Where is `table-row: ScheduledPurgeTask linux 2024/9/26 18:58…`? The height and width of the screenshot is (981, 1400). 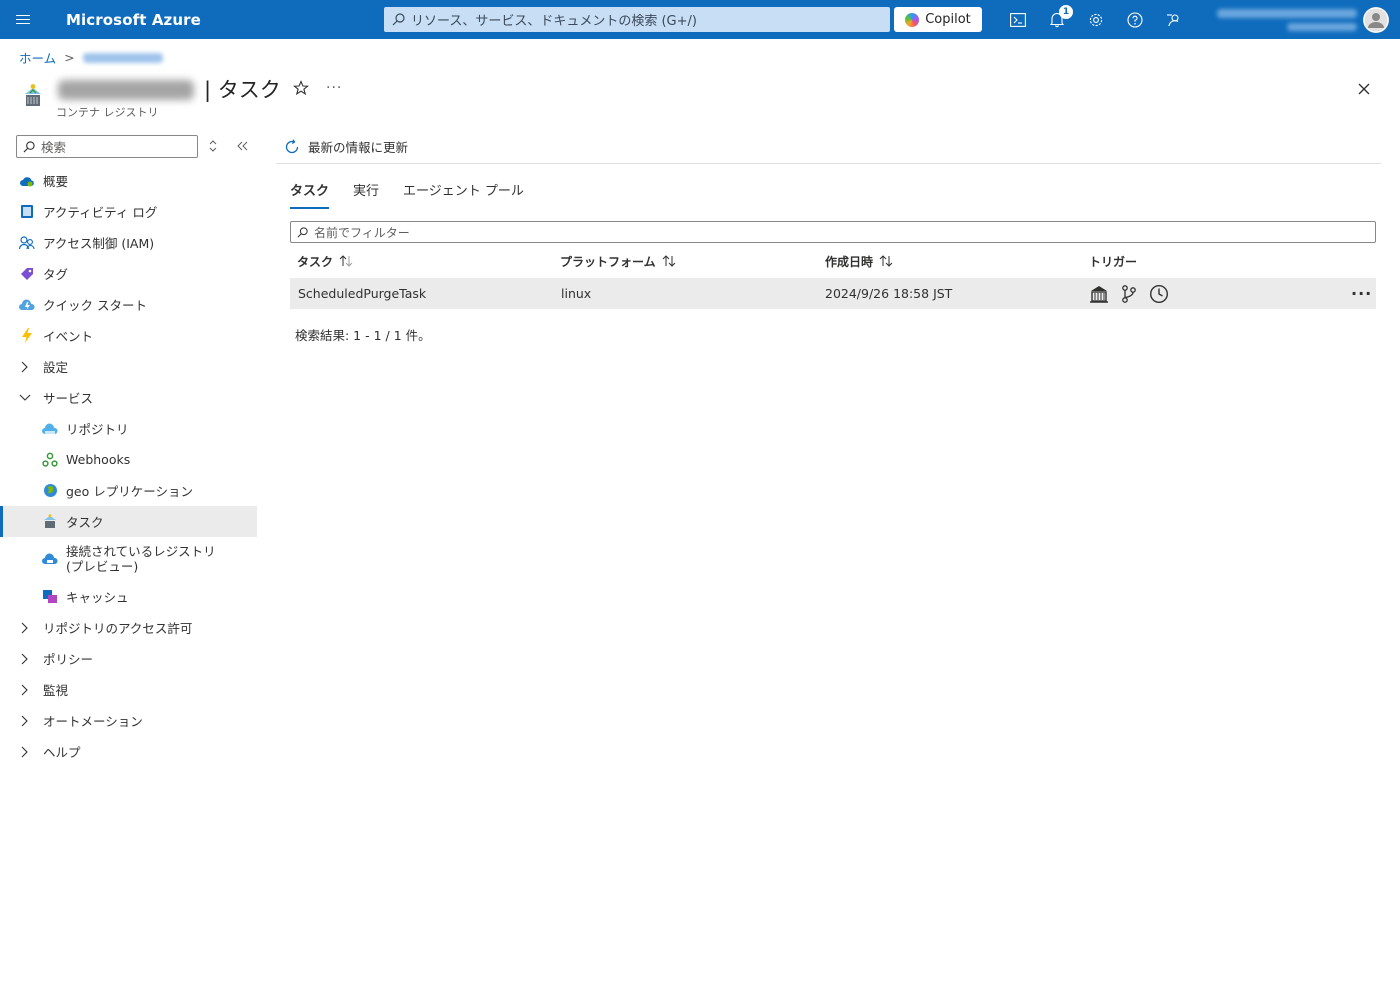 table-row: ScheduledPurgeTask linux 2024/9/26 18:58… is located at coordinates (833, 293).